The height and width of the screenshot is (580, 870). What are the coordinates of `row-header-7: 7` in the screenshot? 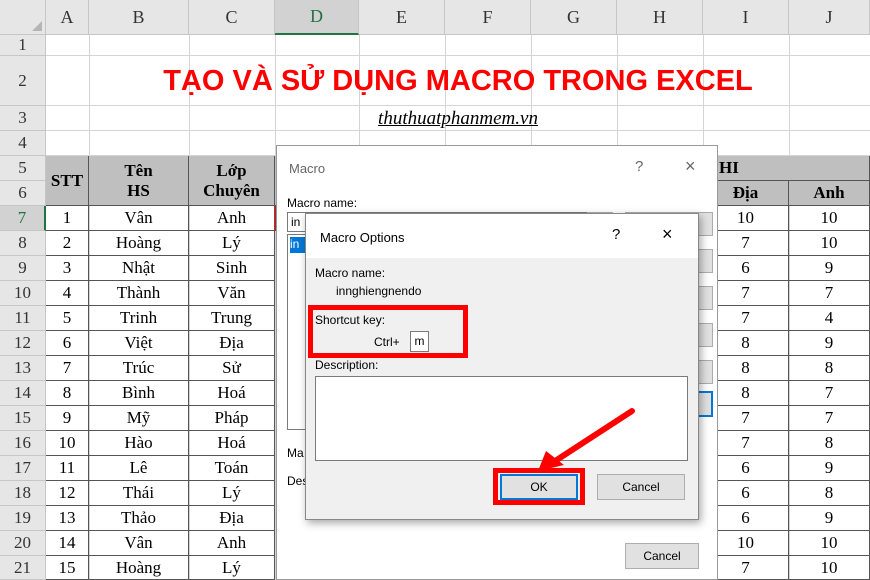 It's located at (23, 218).